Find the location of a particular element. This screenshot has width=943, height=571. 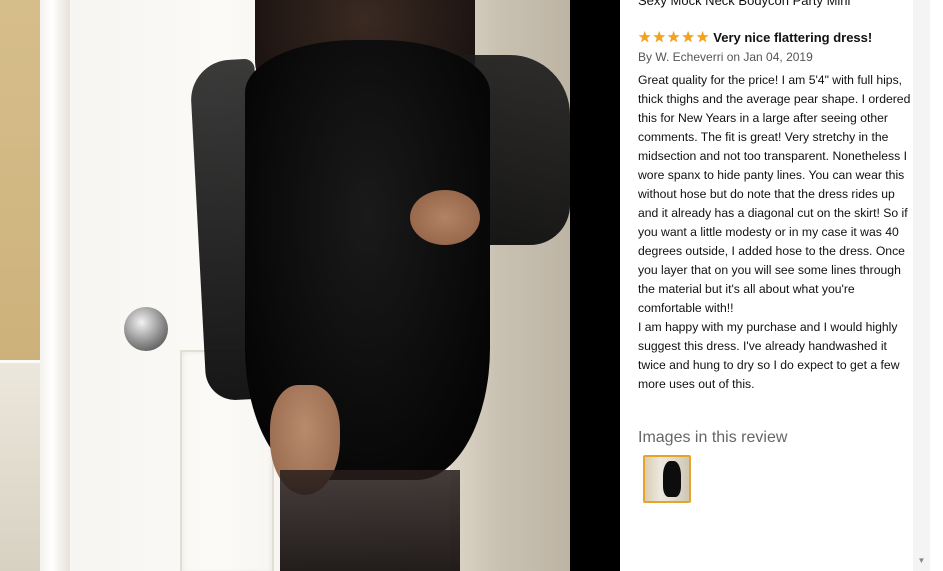

door-trim is located at coordinates (55, 285).